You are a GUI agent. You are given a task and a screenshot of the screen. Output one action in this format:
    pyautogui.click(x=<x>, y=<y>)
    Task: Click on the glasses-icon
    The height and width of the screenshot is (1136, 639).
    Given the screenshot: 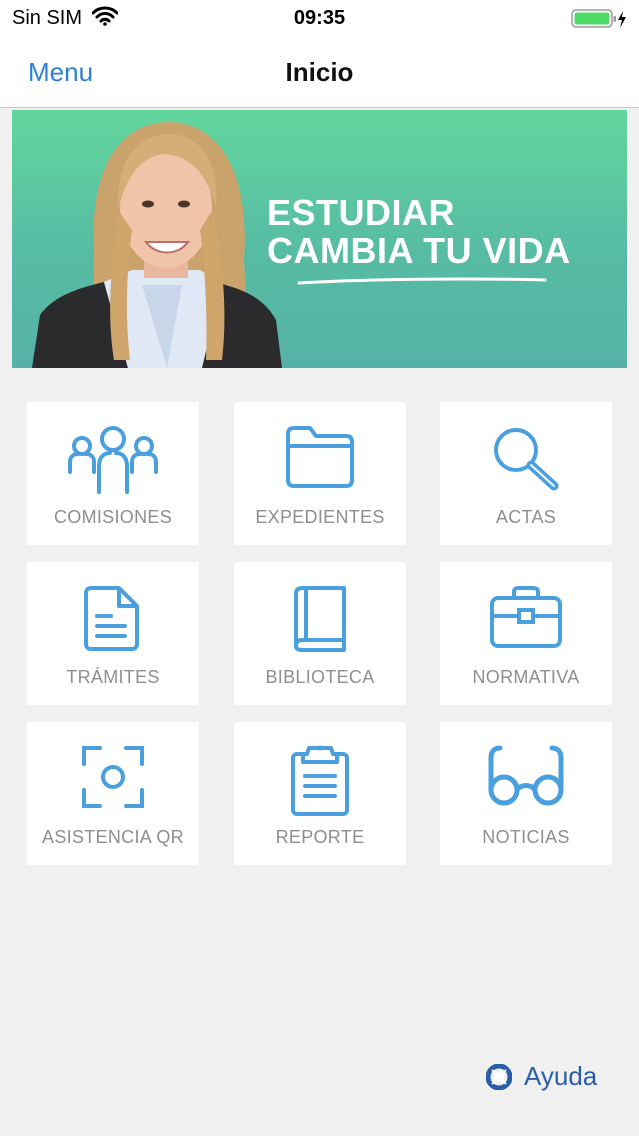 What is the action you would take?
    pyautogui.click(x=526, y=775)
    